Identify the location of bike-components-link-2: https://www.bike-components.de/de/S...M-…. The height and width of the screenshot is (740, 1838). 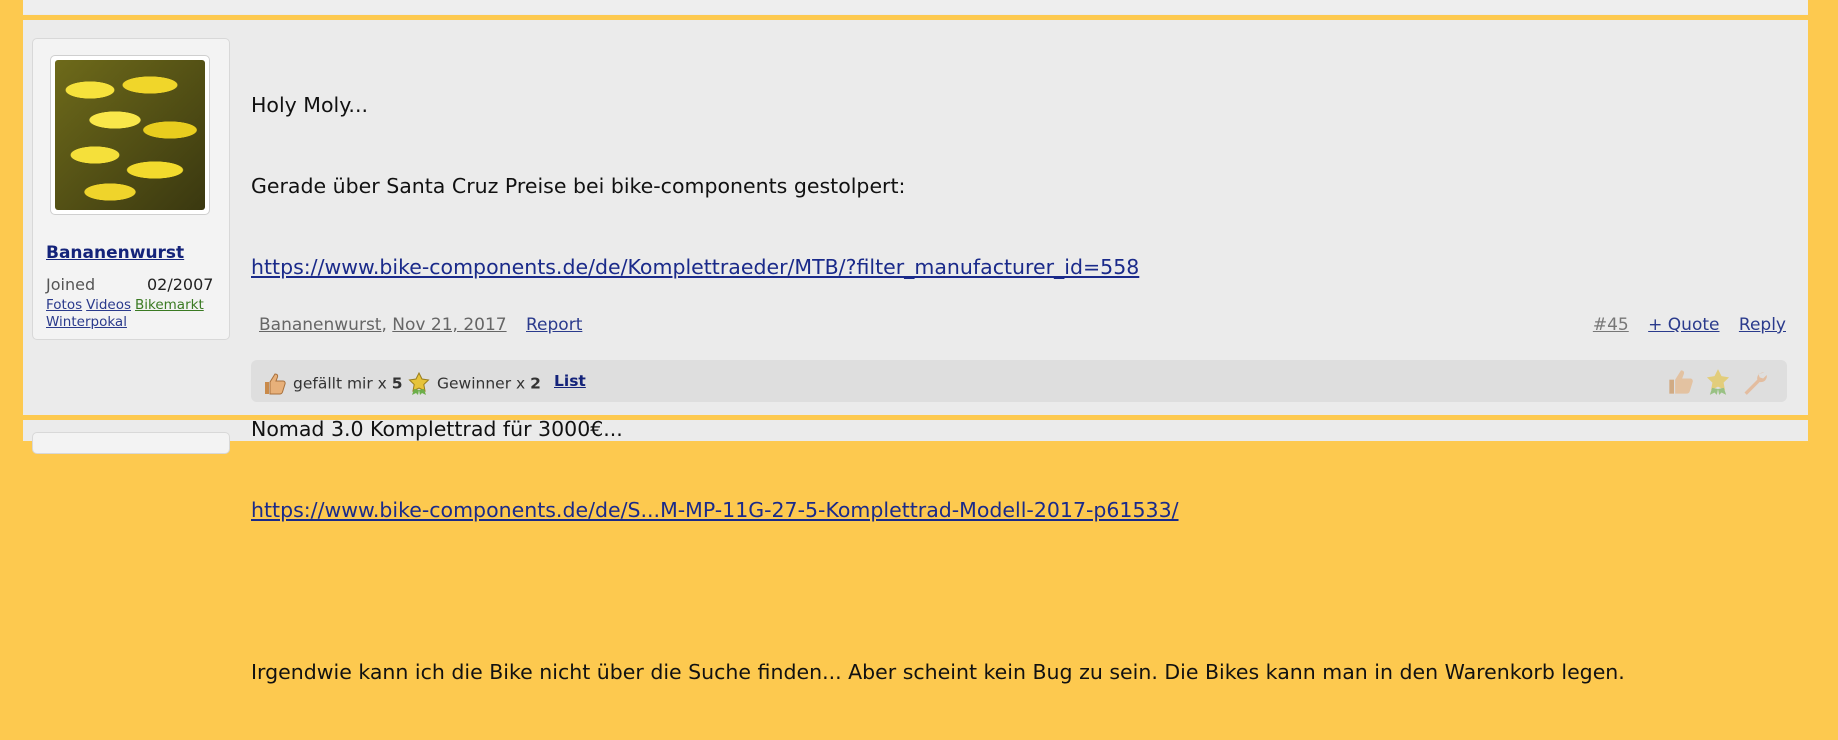
(715, 510).